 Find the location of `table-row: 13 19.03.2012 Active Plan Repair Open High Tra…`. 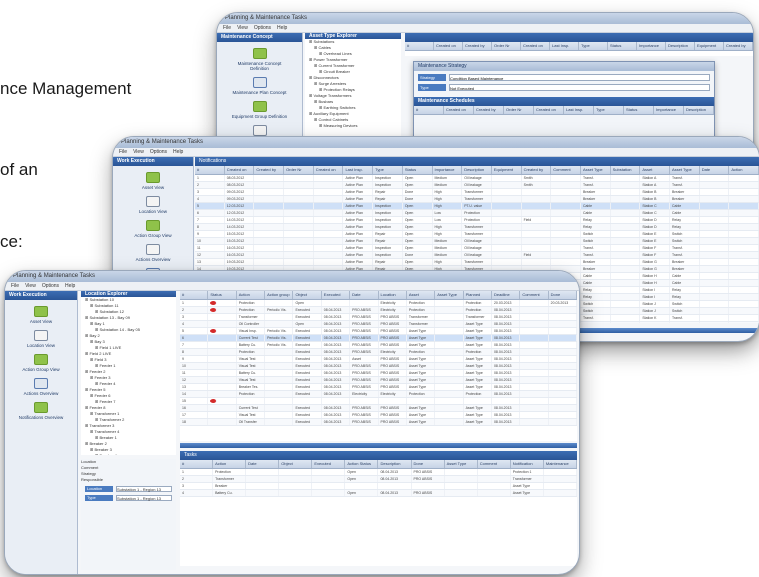

table-row: 13 19.03.2012 Active Plan Repair Open High Tra… is located at coordinates (477, 262).